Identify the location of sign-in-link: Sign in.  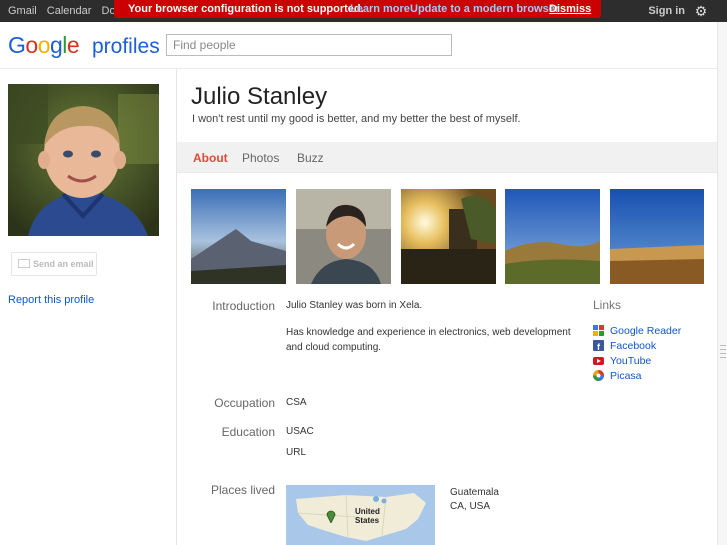
(666, 11).